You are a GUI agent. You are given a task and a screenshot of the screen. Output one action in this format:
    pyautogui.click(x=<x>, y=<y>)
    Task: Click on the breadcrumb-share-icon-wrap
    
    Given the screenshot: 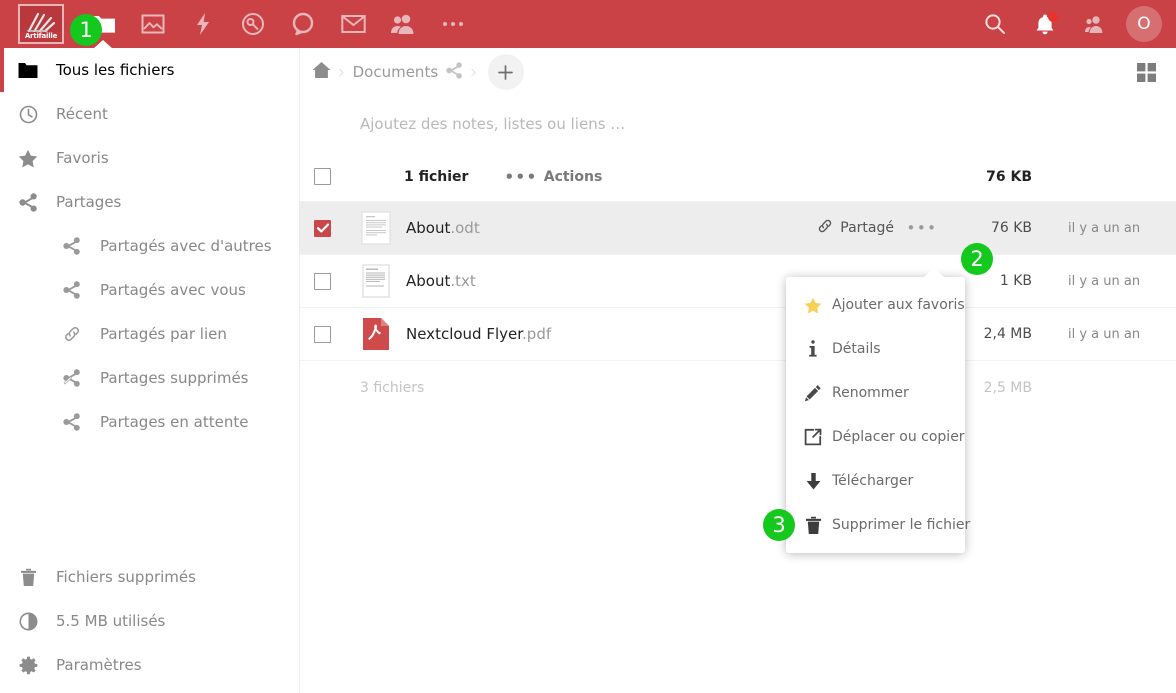 What is the action you would take?
    pyautogui.click(x=454, y=72)
    